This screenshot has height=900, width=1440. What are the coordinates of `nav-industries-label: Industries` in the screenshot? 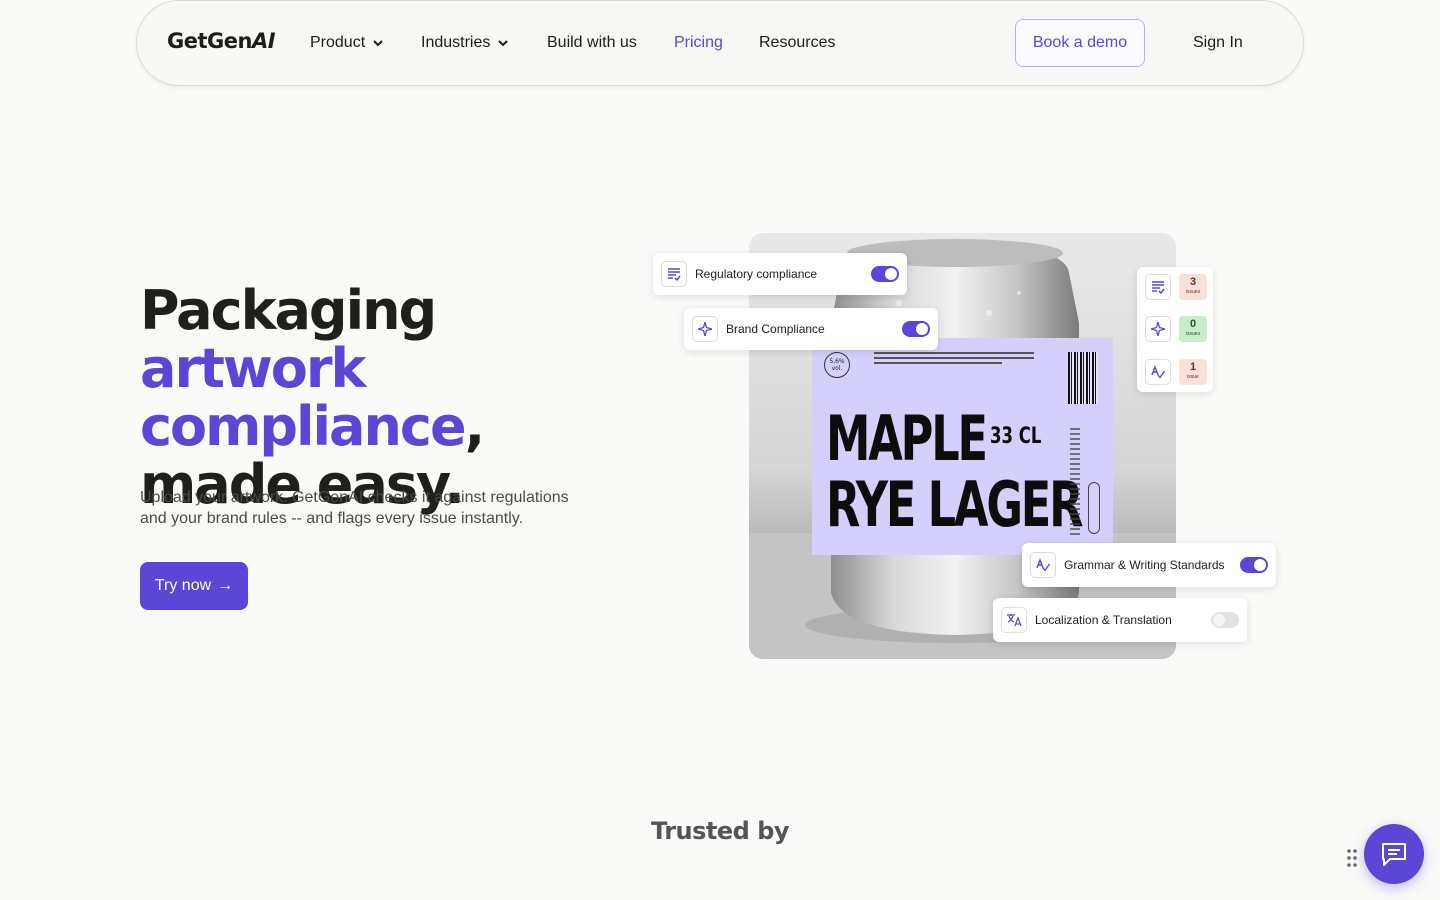 It's located at (456, 42).